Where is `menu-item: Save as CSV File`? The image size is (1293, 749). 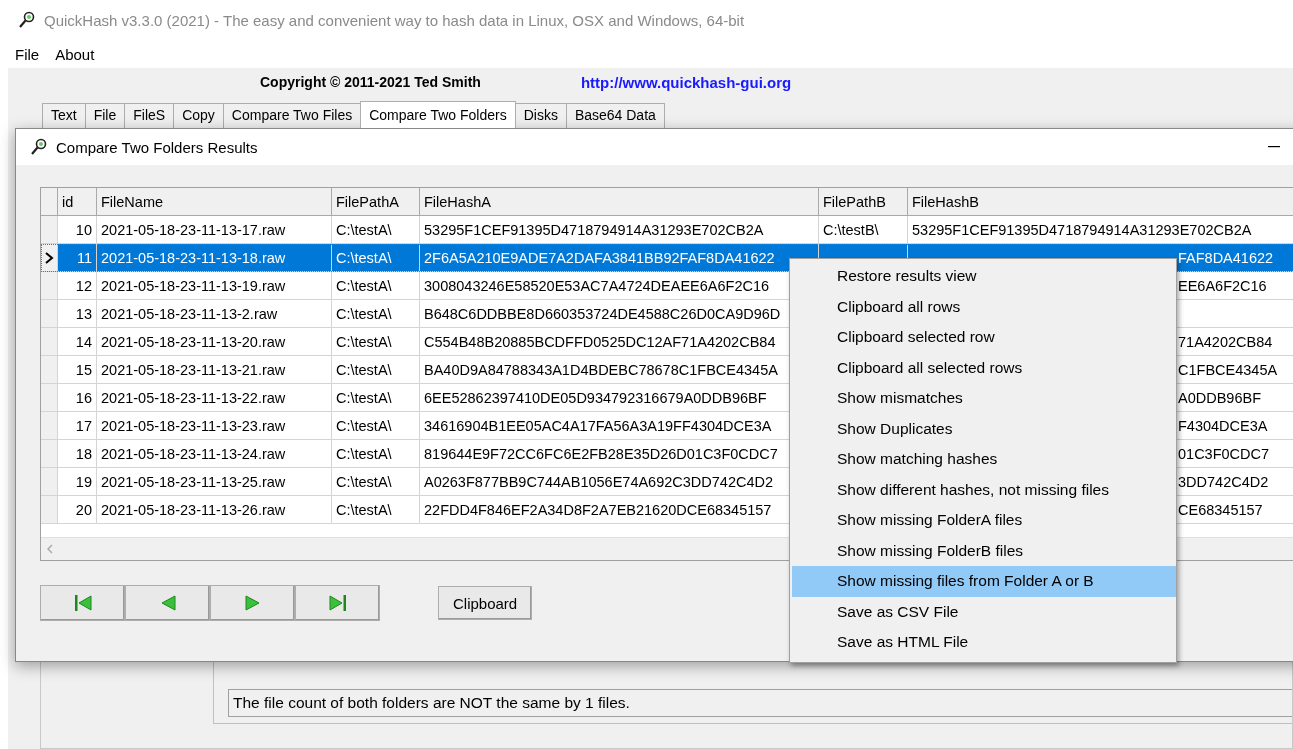
menu-item: Save as CSV File is located at coordinates (984, 611).